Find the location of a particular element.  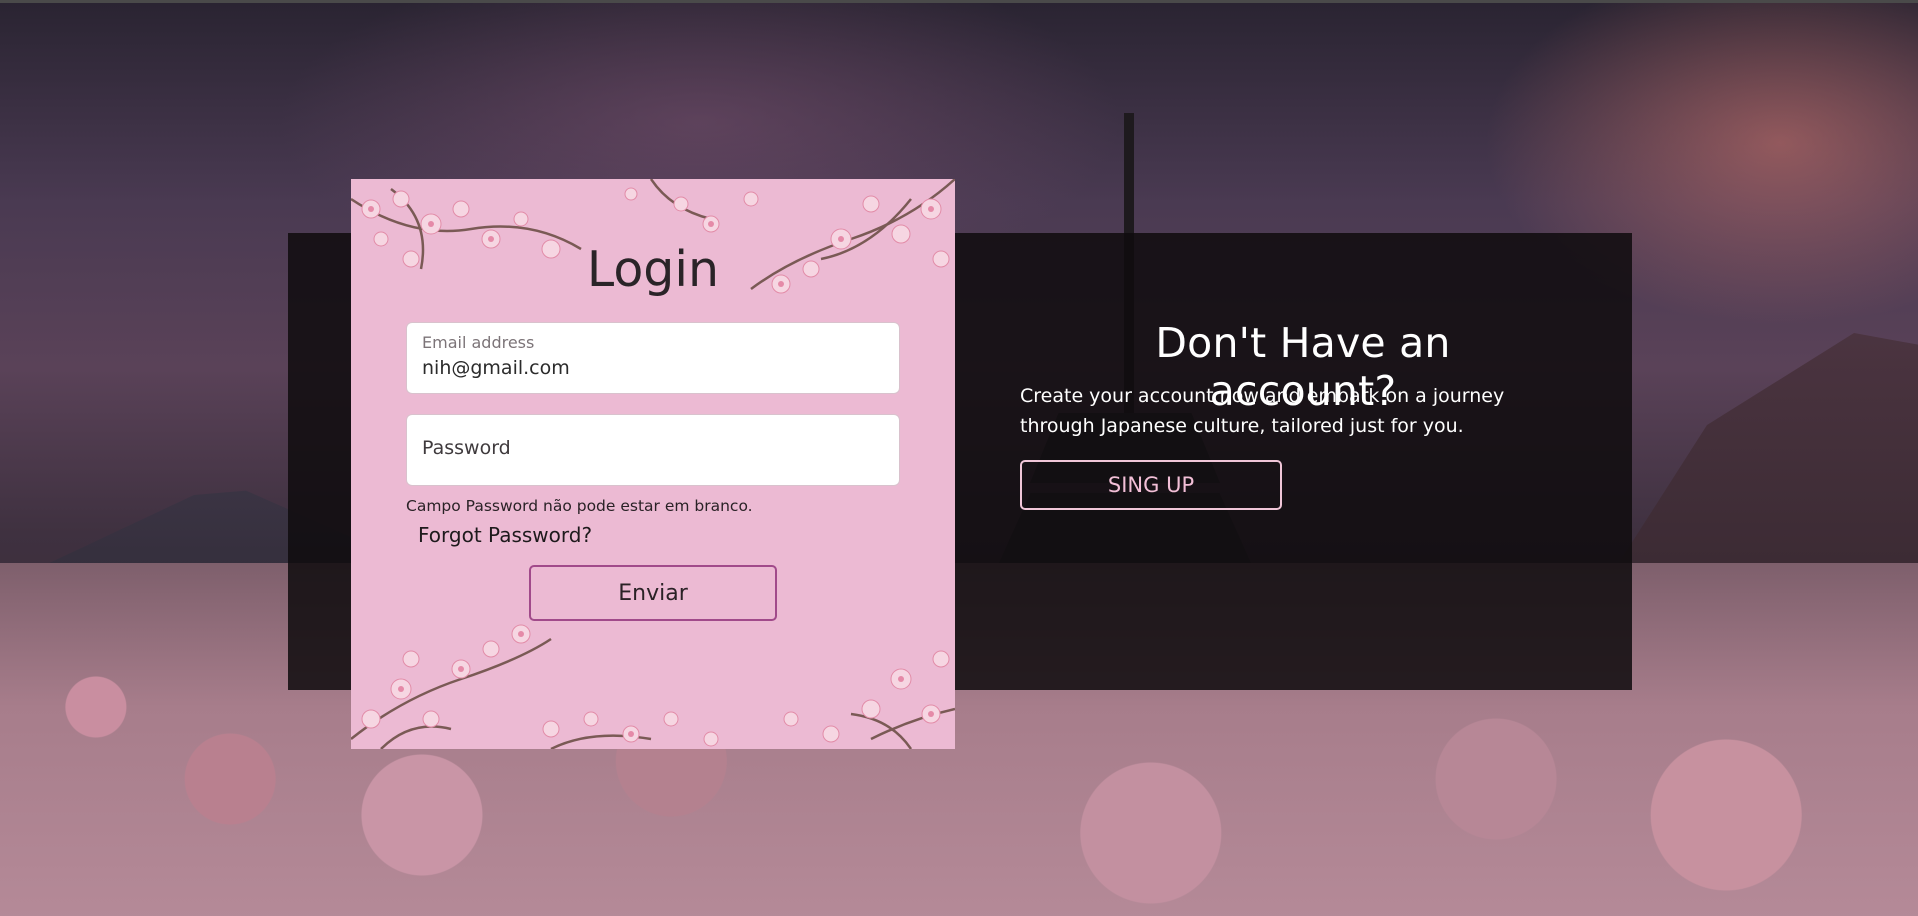

email-label: Email address is located at coordinates (478, 342).